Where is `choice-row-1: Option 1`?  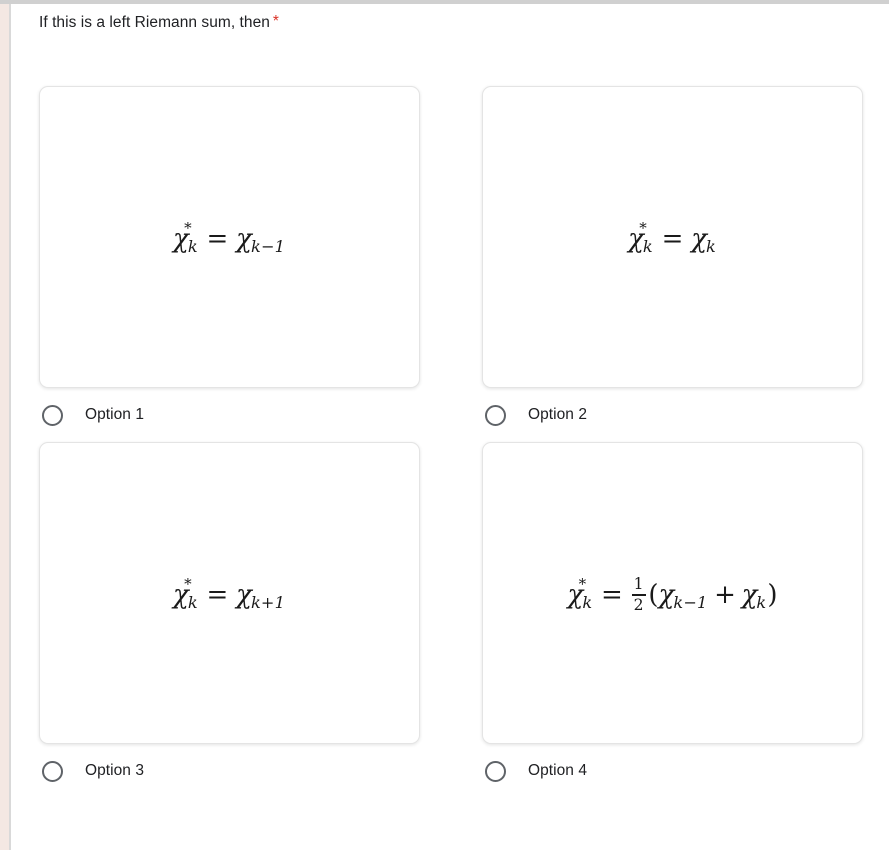 choice-row-1: Option 1 is located at coordinates (229, 415).